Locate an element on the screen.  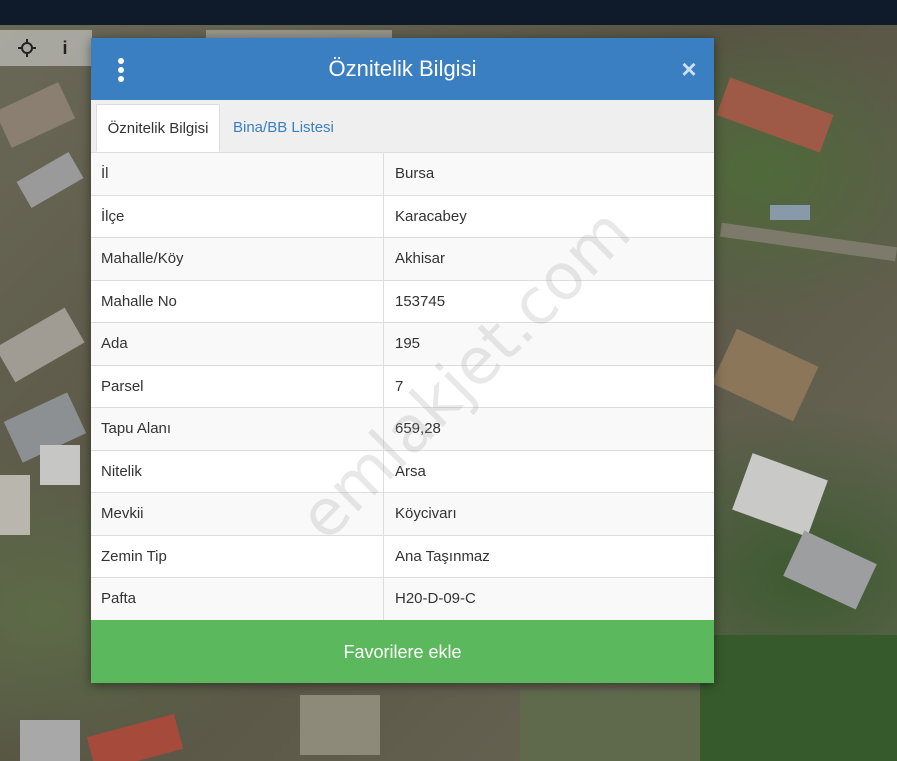
table-row: Mahalle No 153745 is located at coordinates (402, 301).